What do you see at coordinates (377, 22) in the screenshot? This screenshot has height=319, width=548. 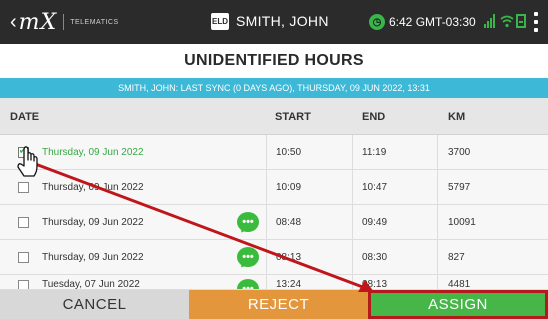 I see `clock-icon: ◷` at bounding box center [377, 22].